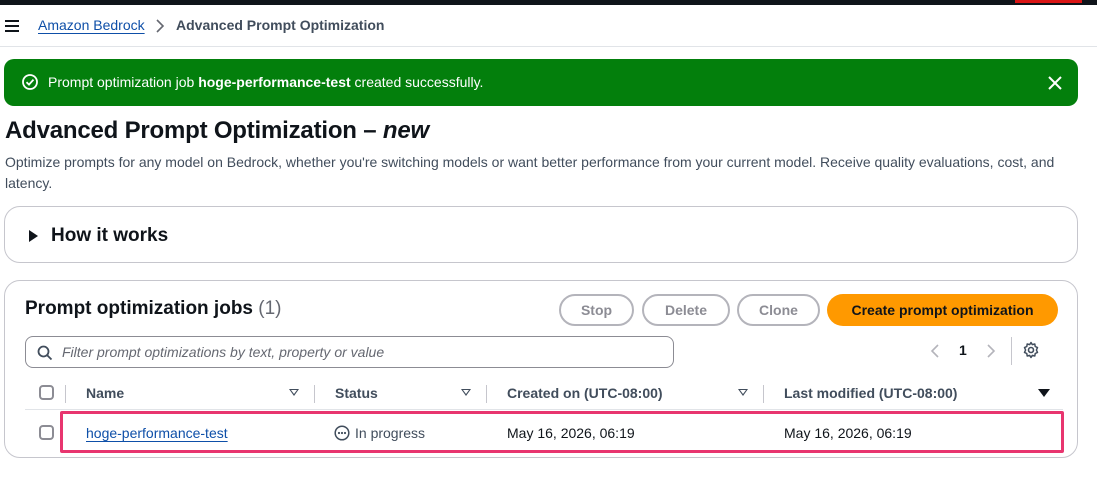 This screenshot has height=492, width=1097. Describe the element at coordinates (942, 310) in the screenshot. I see `create-prompt-optimization-button: Create prompt optimization` at that location.